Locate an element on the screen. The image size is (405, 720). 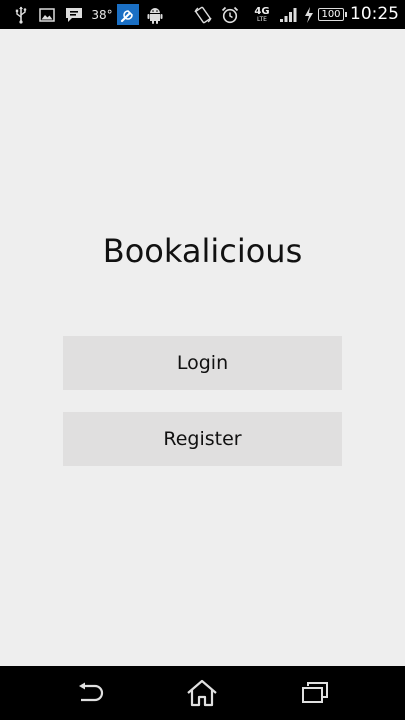
network-label: 4G is located at coordinates (262, 11).